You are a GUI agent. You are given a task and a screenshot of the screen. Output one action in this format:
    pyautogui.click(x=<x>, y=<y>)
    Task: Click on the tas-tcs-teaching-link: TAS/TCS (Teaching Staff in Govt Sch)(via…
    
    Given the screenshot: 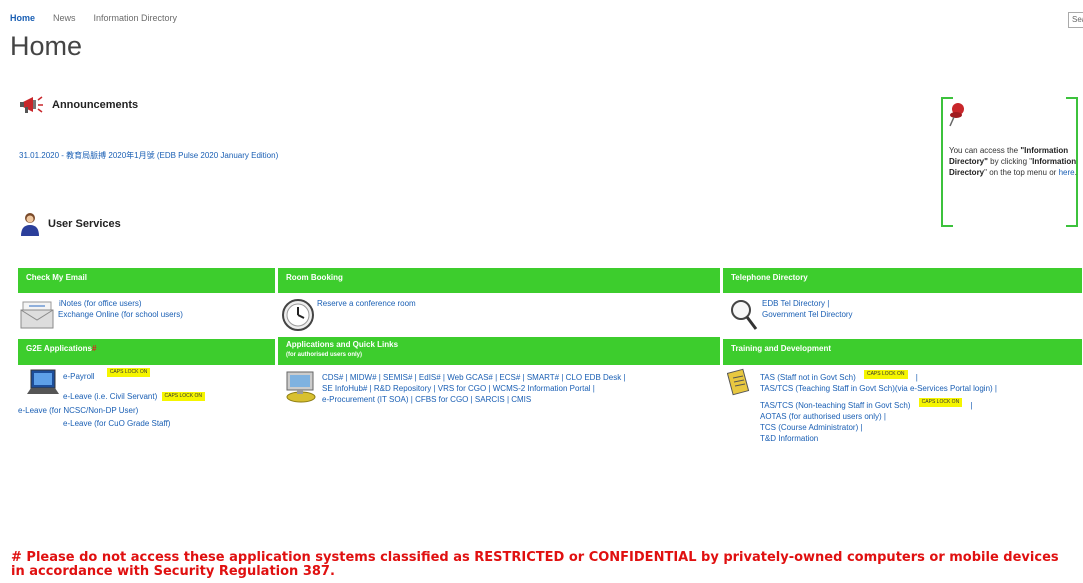 What is the action you would take?
    pyautogui.click(x=920, y=388)
    